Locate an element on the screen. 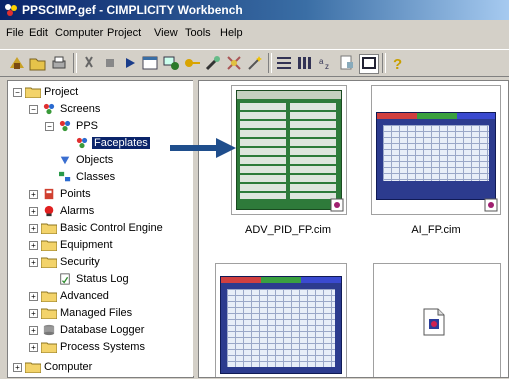  tree-item-equipment: + Equipment is located at coordinates (106, 246).